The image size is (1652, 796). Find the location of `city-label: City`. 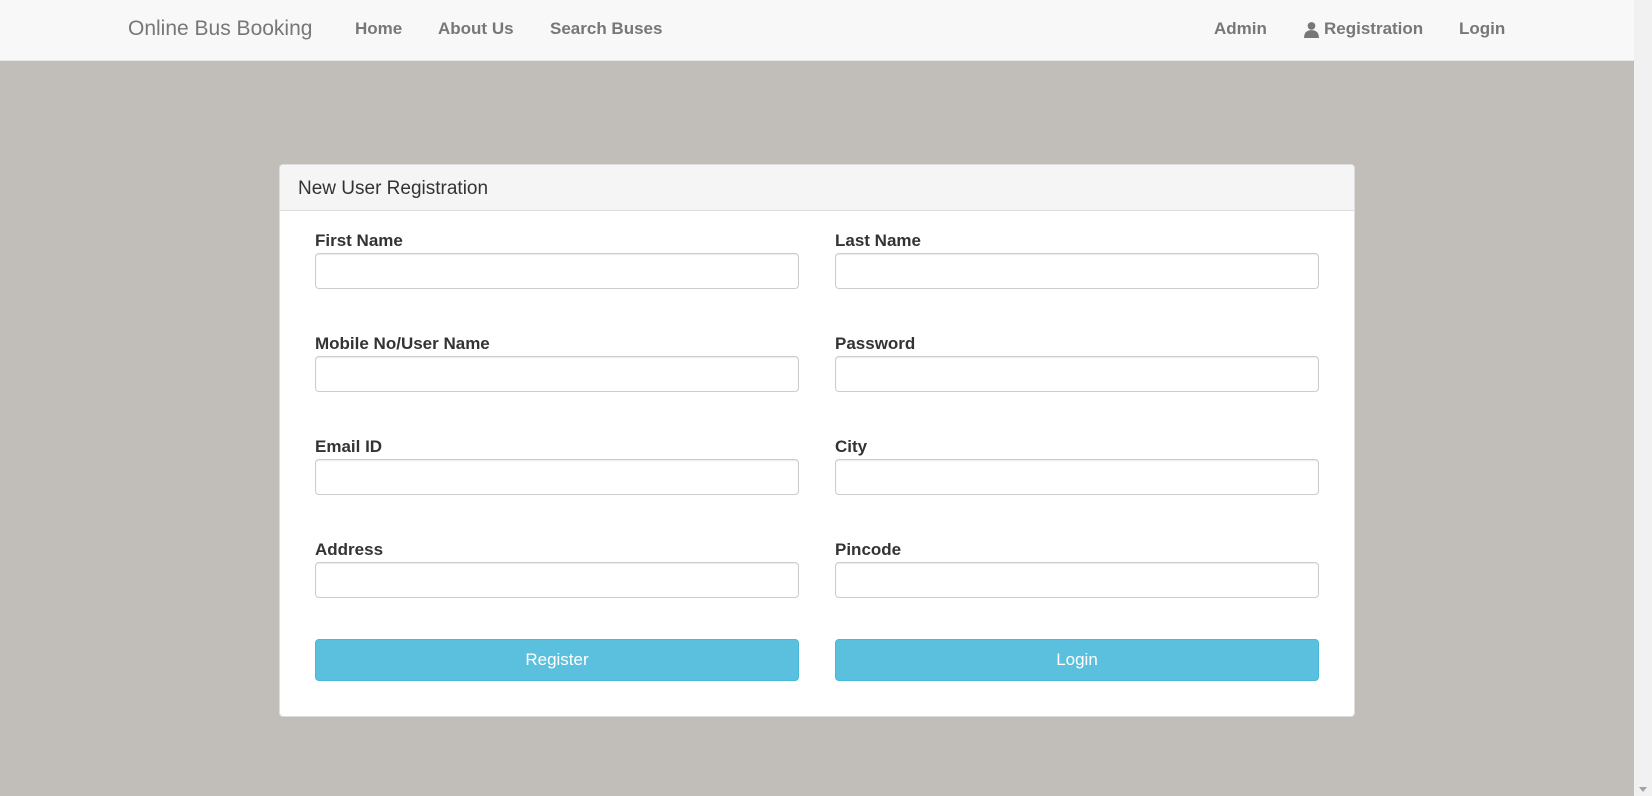

city-label: City is located at coordinates (851, 446).